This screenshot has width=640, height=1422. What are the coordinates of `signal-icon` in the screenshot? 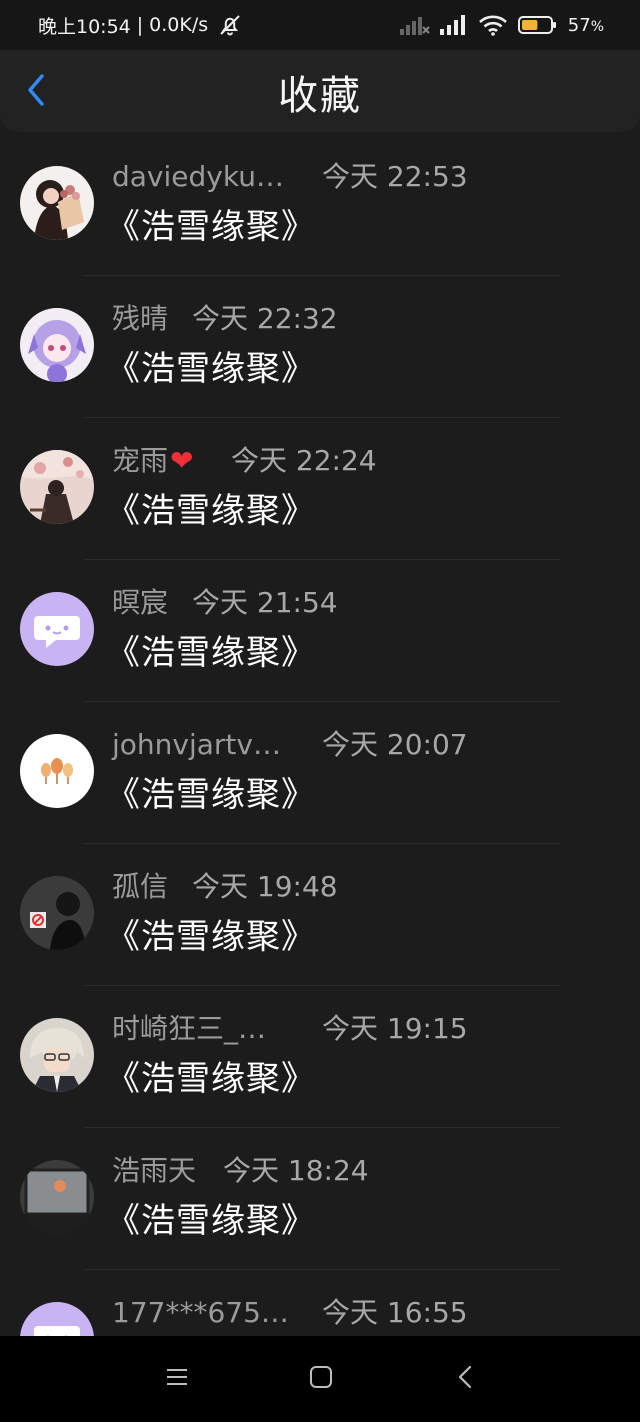 It's located at (453, 25).